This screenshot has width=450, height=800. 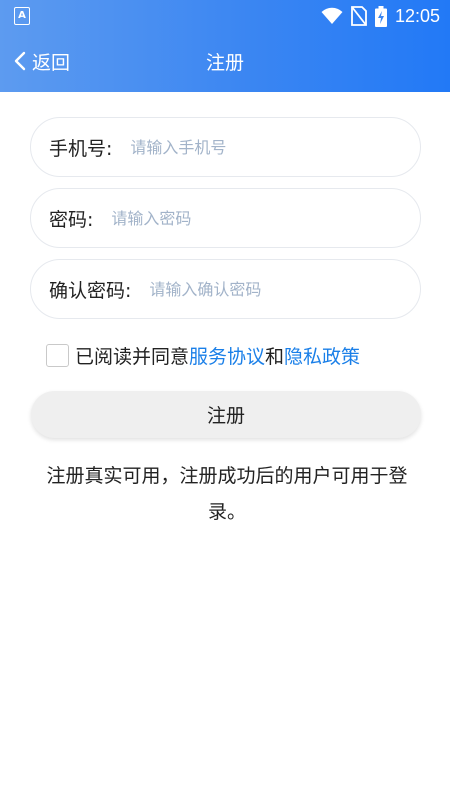 What do you see at coordinates (227, 494) in the screenshot?
I see `register-note: 注册真实可用，注册成功后的用户可用于登录。` at bounding box center [227, 494].